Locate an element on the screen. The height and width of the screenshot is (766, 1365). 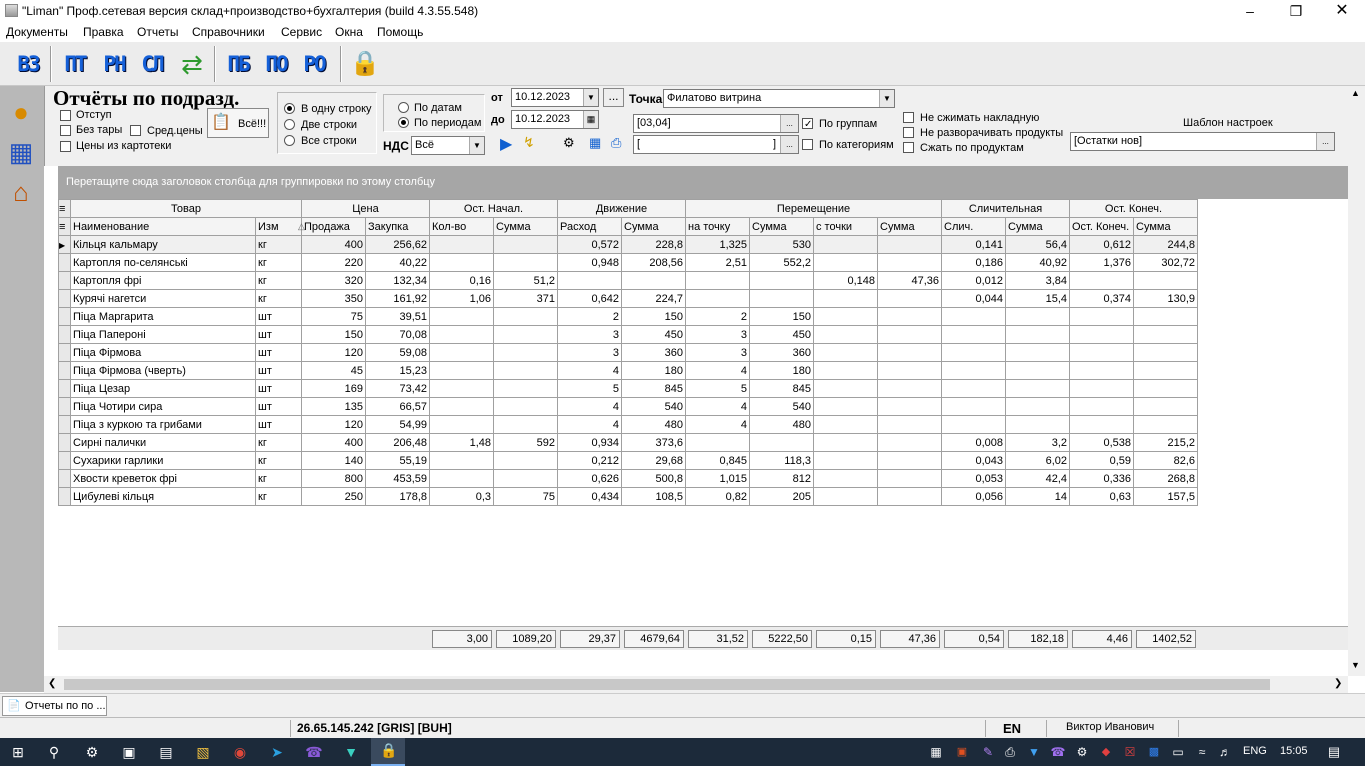
band-header: Перемещение is located at coordinates (813, 208).